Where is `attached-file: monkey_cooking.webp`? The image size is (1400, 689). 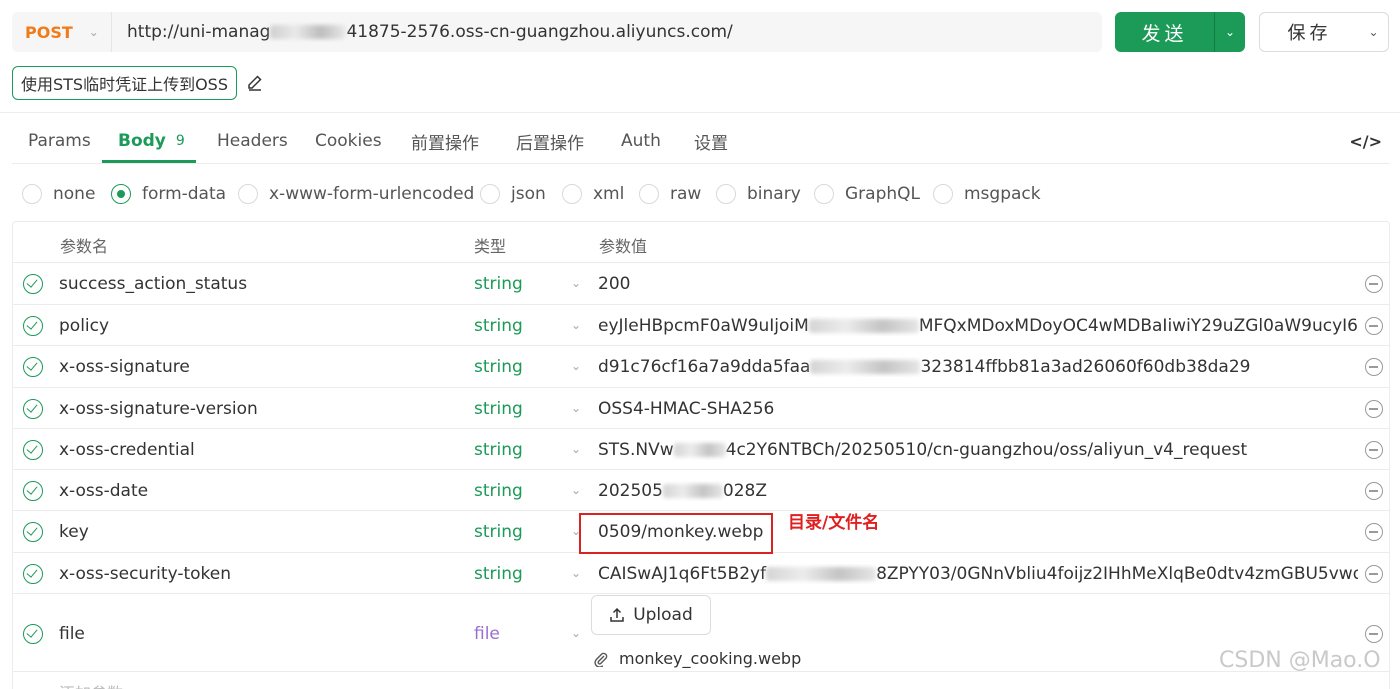
attached-file: monkey_cooking.webp is located at coordinates (697, 658).